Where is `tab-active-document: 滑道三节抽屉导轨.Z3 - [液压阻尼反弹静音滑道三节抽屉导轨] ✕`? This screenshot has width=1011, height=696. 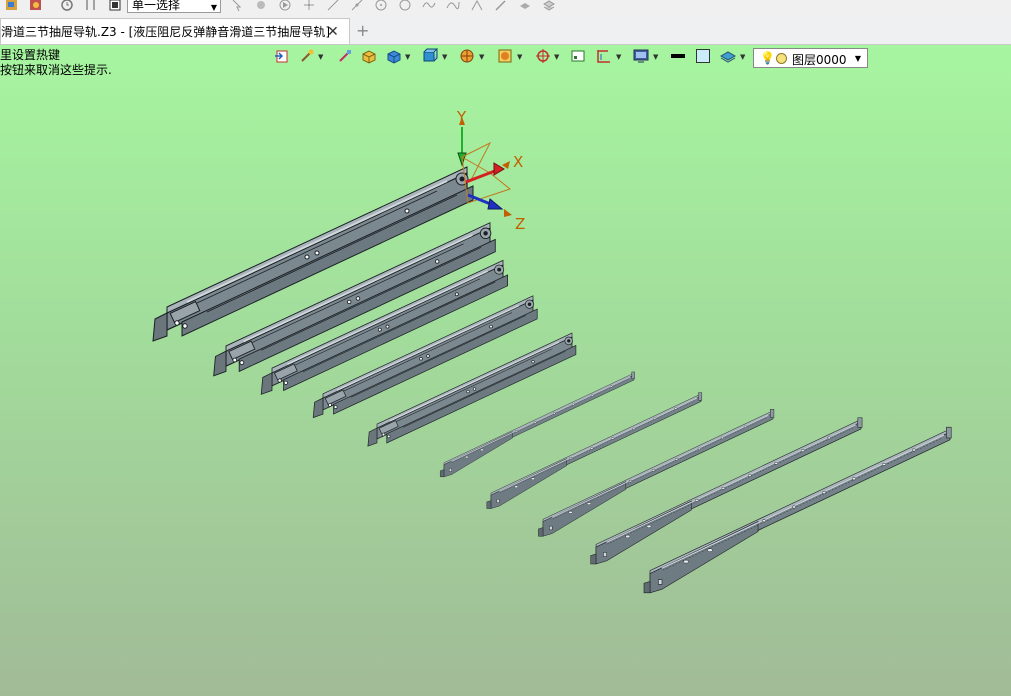
tab-active-document: 滑道三节抽屉导轨.Z3 - [液压阻尼反弹静音滑道三节抽屉导轨] ✕ is located at coordinates (175, 31).